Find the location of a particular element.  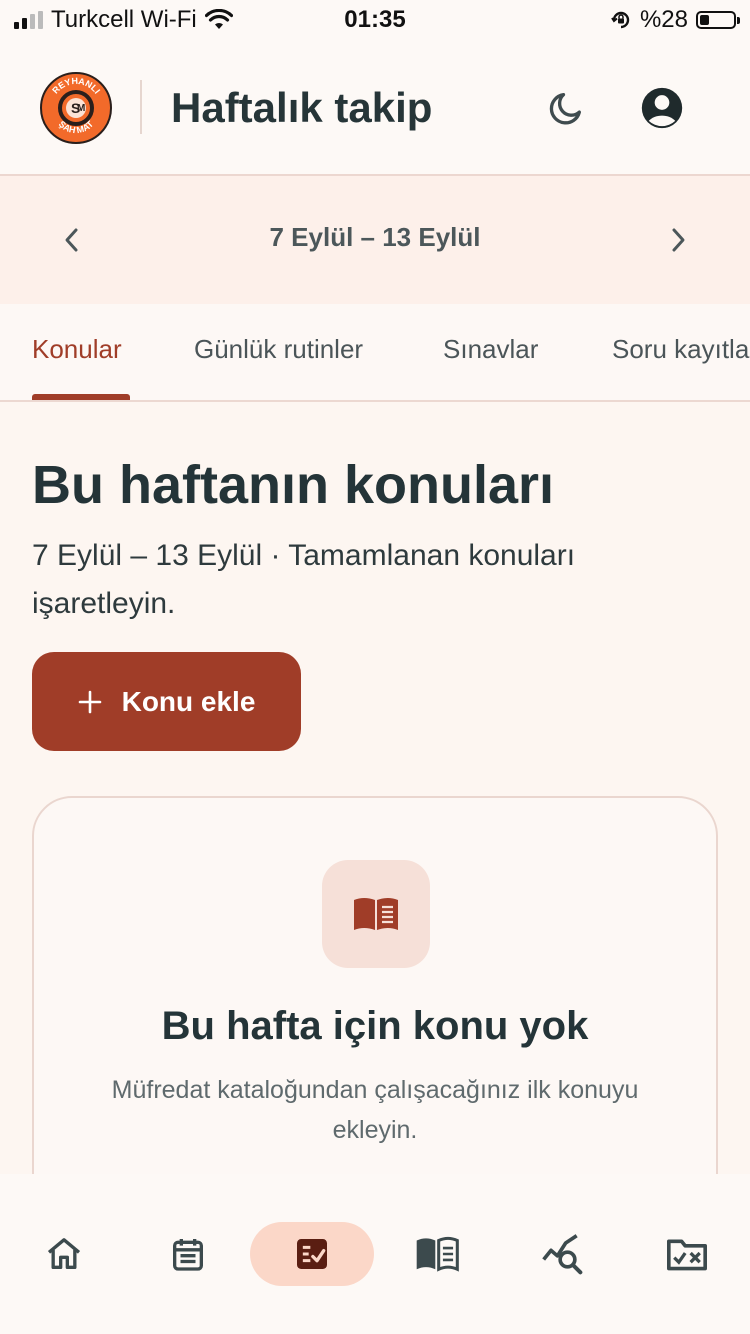

empty-state-title: Bu hafta için konu yok is located at coordinates (375, 1026).